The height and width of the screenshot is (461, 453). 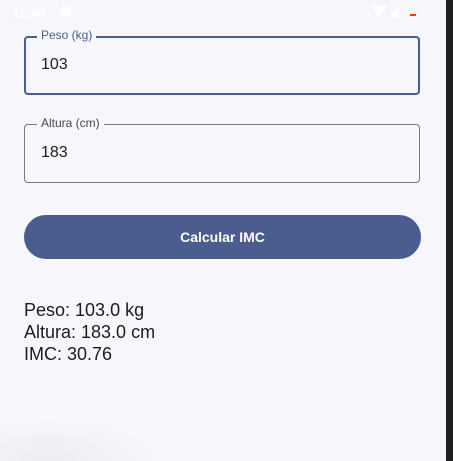 I want to click on status-bar: 12:46, so click(x=223, y=13).